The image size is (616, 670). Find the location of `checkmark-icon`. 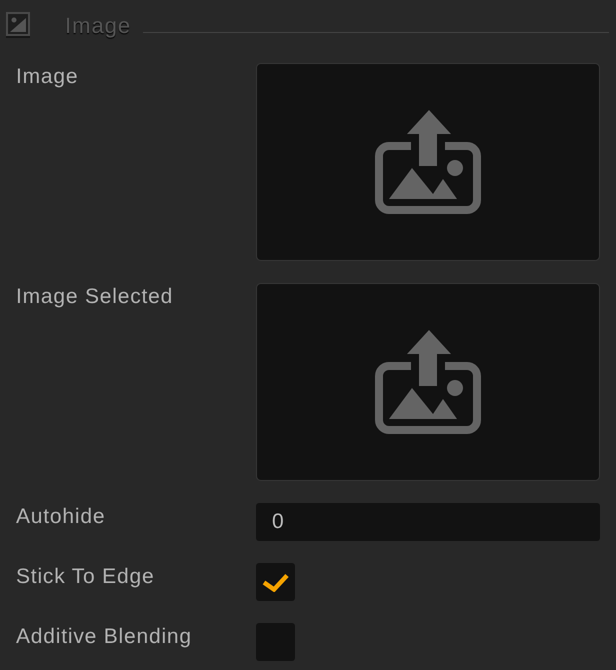

checkmark-icon is located at coordinates (275, 582).